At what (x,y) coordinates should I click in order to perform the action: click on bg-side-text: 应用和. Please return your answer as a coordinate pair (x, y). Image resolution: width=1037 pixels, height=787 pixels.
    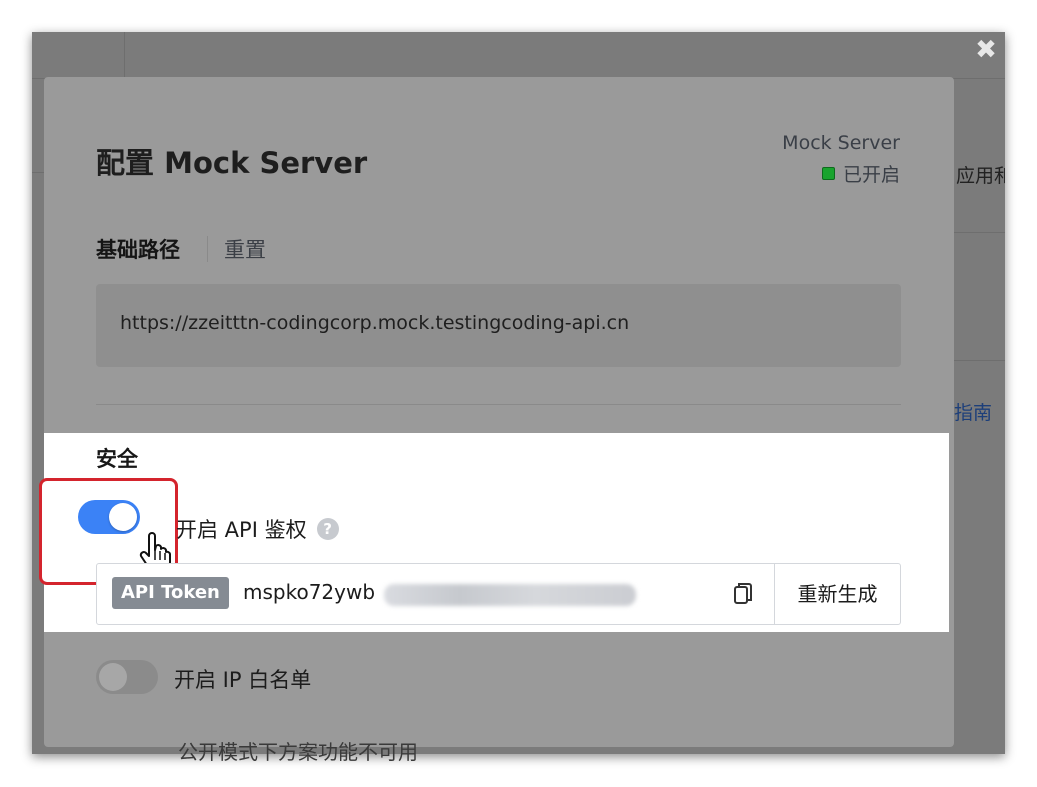
    Looking at the image, I should click on (980, 176).